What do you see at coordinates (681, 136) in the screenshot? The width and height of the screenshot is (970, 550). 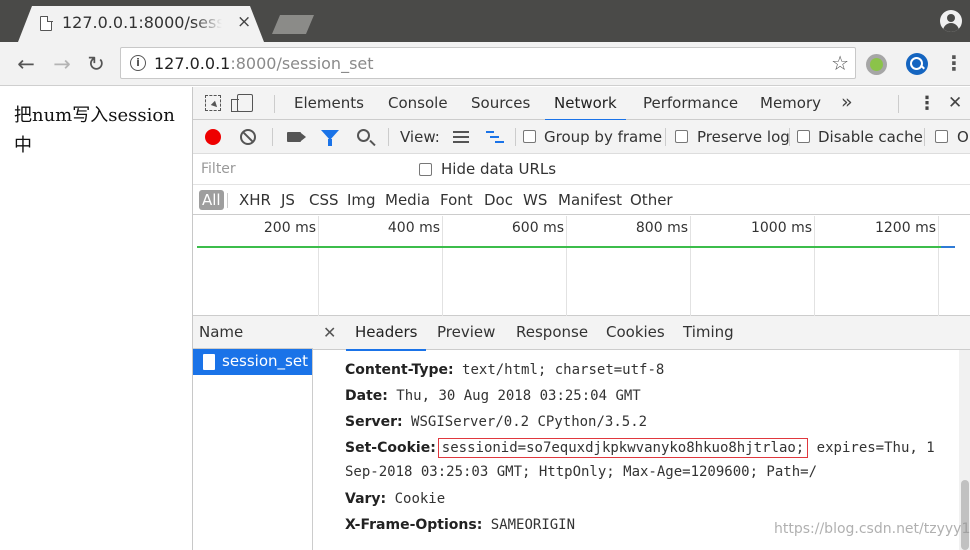 I see `preserve-log-checkbox` at bounding box center [681, 136].